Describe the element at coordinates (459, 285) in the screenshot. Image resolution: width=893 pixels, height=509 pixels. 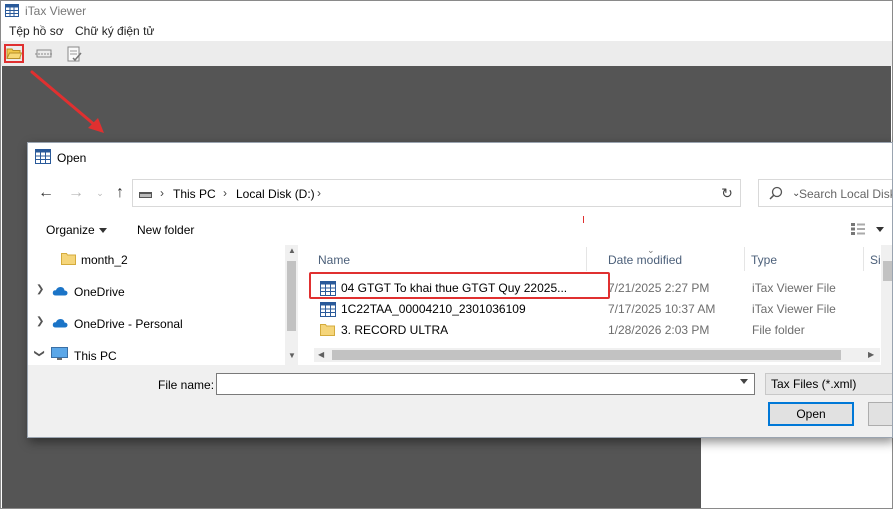
I see `highlight-annotation` at that location.